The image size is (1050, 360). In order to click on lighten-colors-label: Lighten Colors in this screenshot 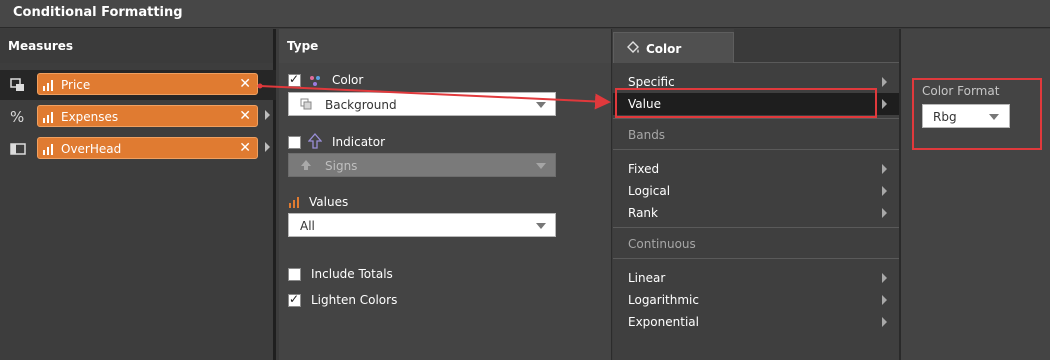, I will do `click(354, 300)`.